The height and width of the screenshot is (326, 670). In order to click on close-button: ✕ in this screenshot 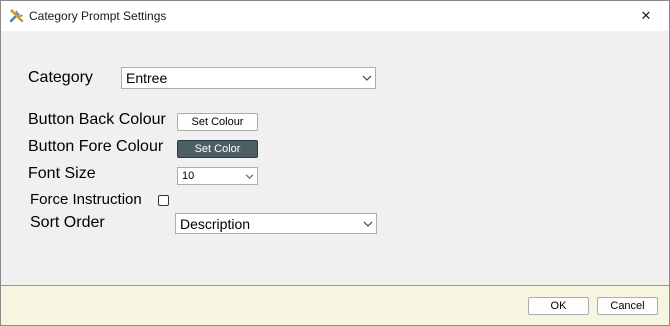, I will do `click(646, 16)`.